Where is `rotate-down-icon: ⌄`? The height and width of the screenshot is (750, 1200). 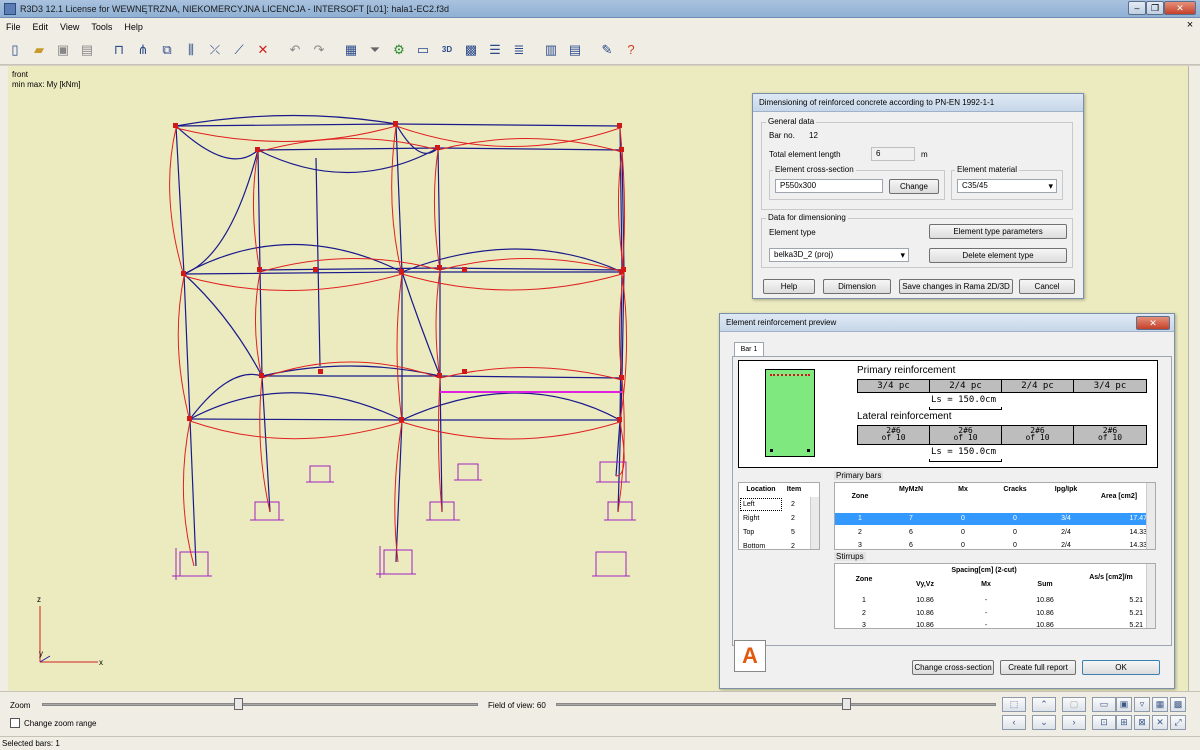
rotate-down-icon: ⌄ is located at coordinates (1044, 722).